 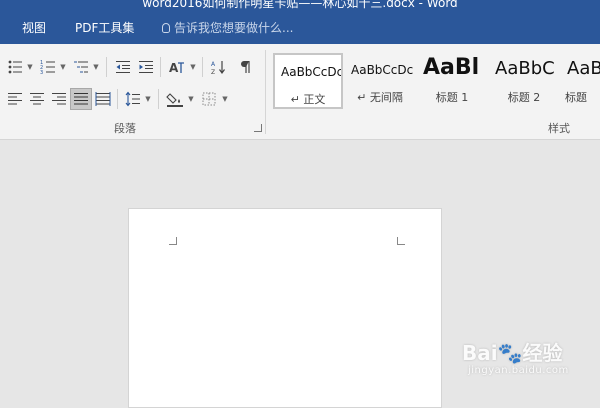 I want to click on svg-text: Z, so click(x=213, y=72).